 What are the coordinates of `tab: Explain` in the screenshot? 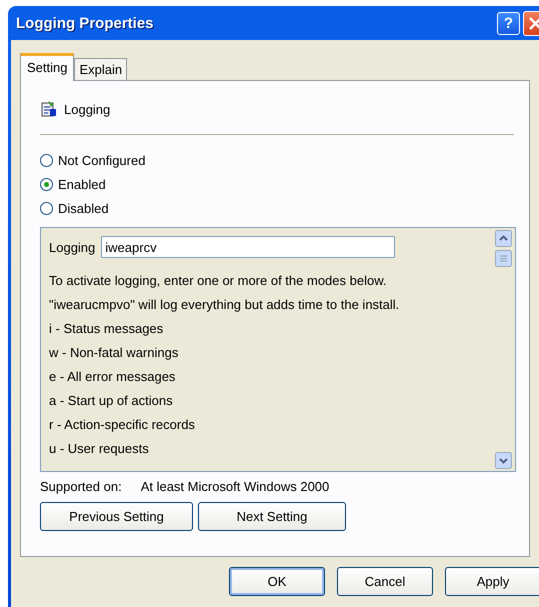 It's located at (101, 69).